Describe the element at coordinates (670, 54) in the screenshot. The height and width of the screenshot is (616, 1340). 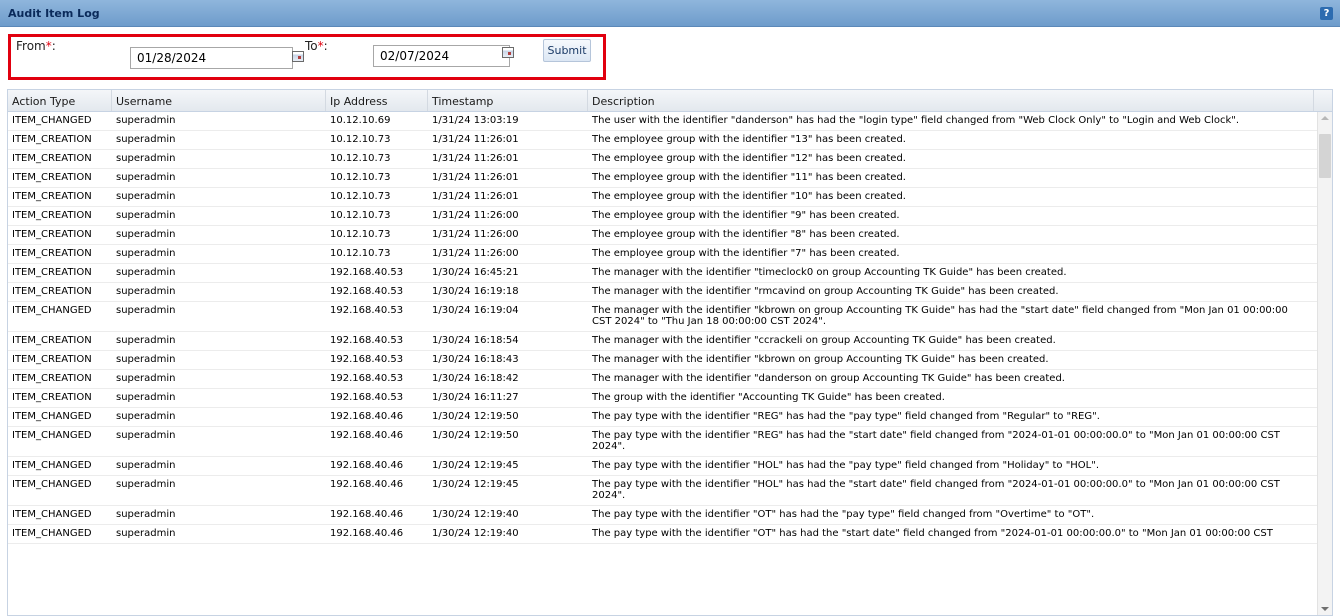
I see `date-filter-bar: From*: To*: Submit` at that location.